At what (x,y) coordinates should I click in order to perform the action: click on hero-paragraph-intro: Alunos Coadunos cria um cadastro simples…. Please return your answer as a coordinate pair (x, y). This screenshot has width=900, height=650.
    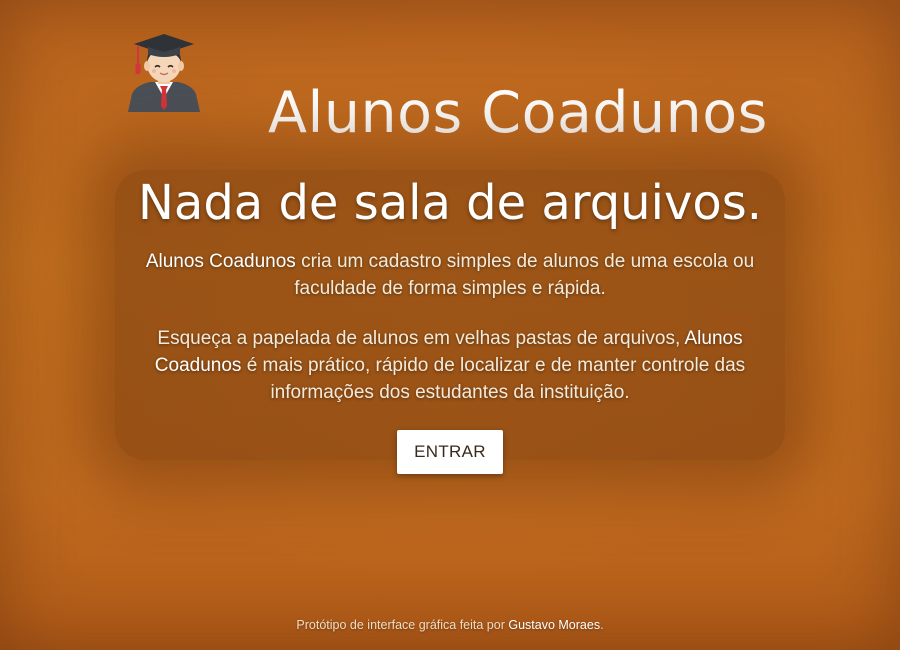
    Looking at the image, I should click on (450, 275).